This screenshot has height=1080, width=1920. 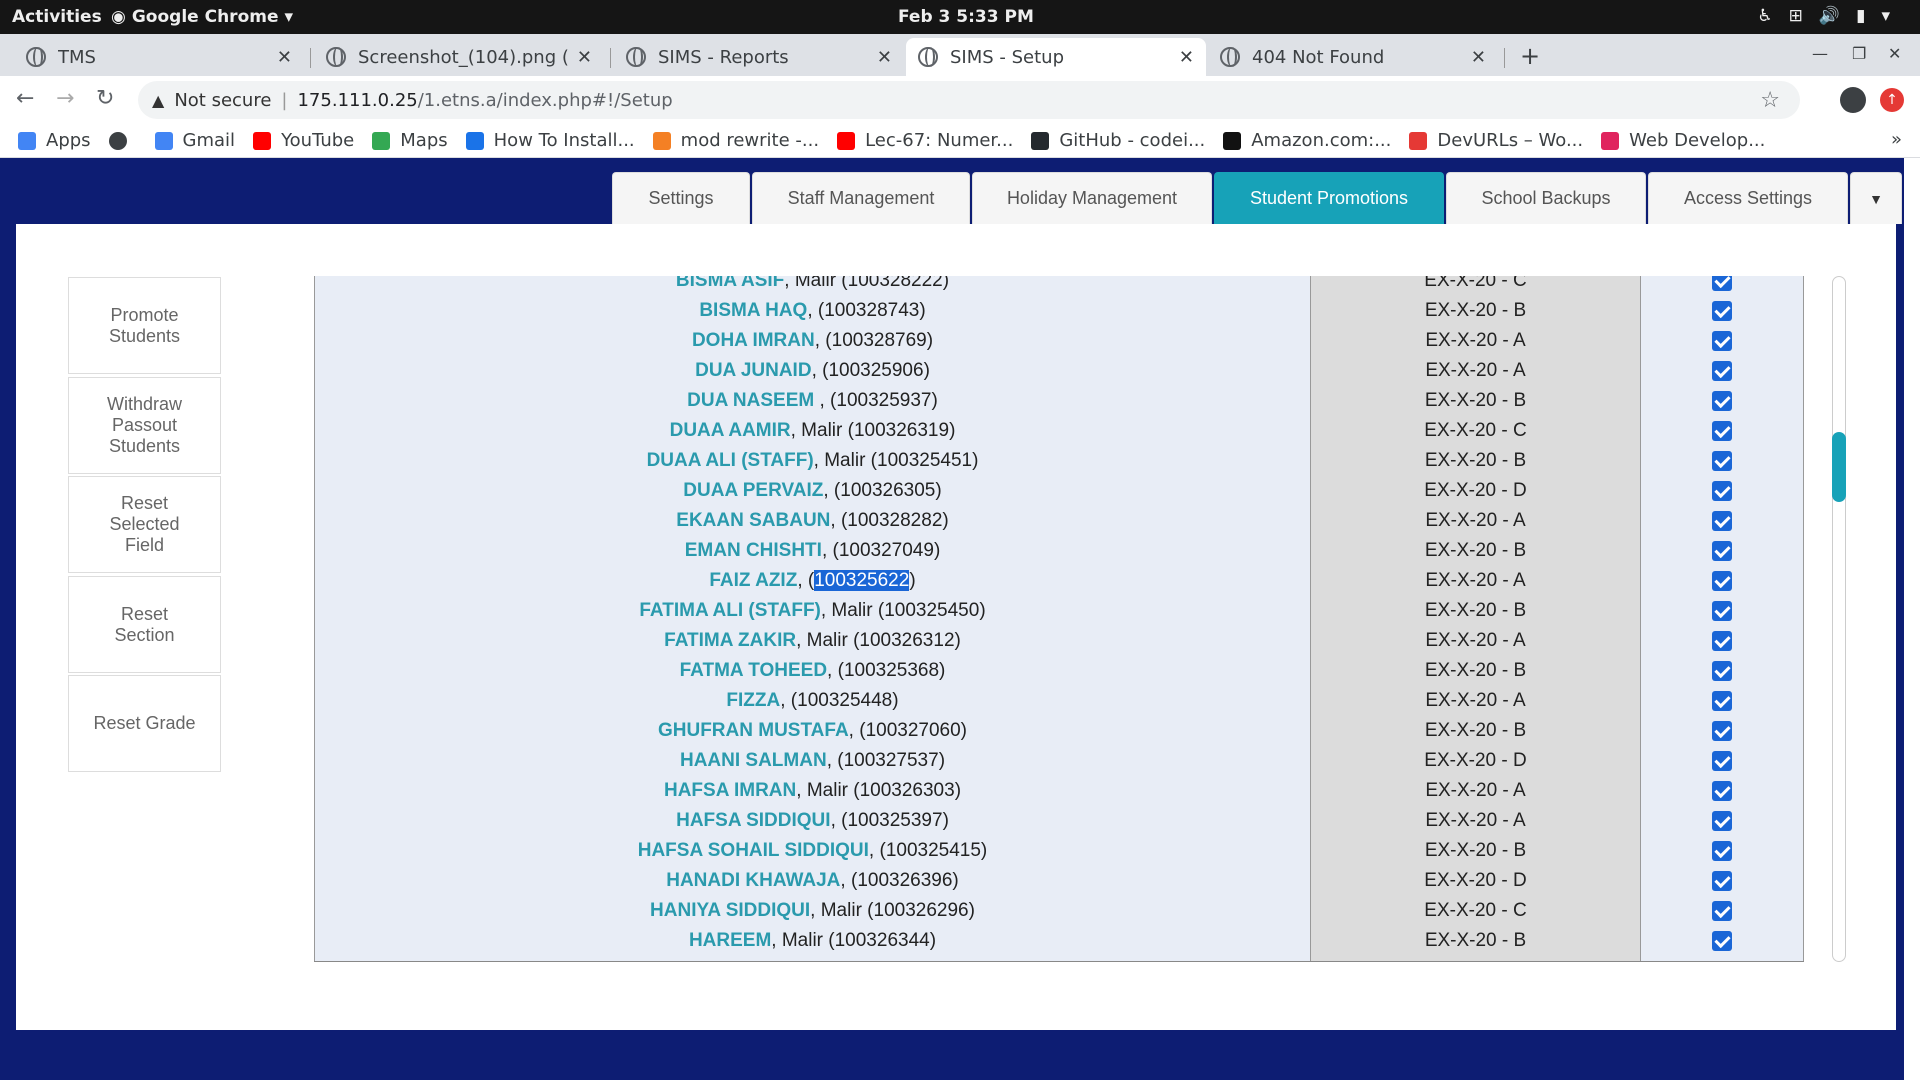 I want to click on bookmark-star-icon: ☆, so click(x=1770, y=100).